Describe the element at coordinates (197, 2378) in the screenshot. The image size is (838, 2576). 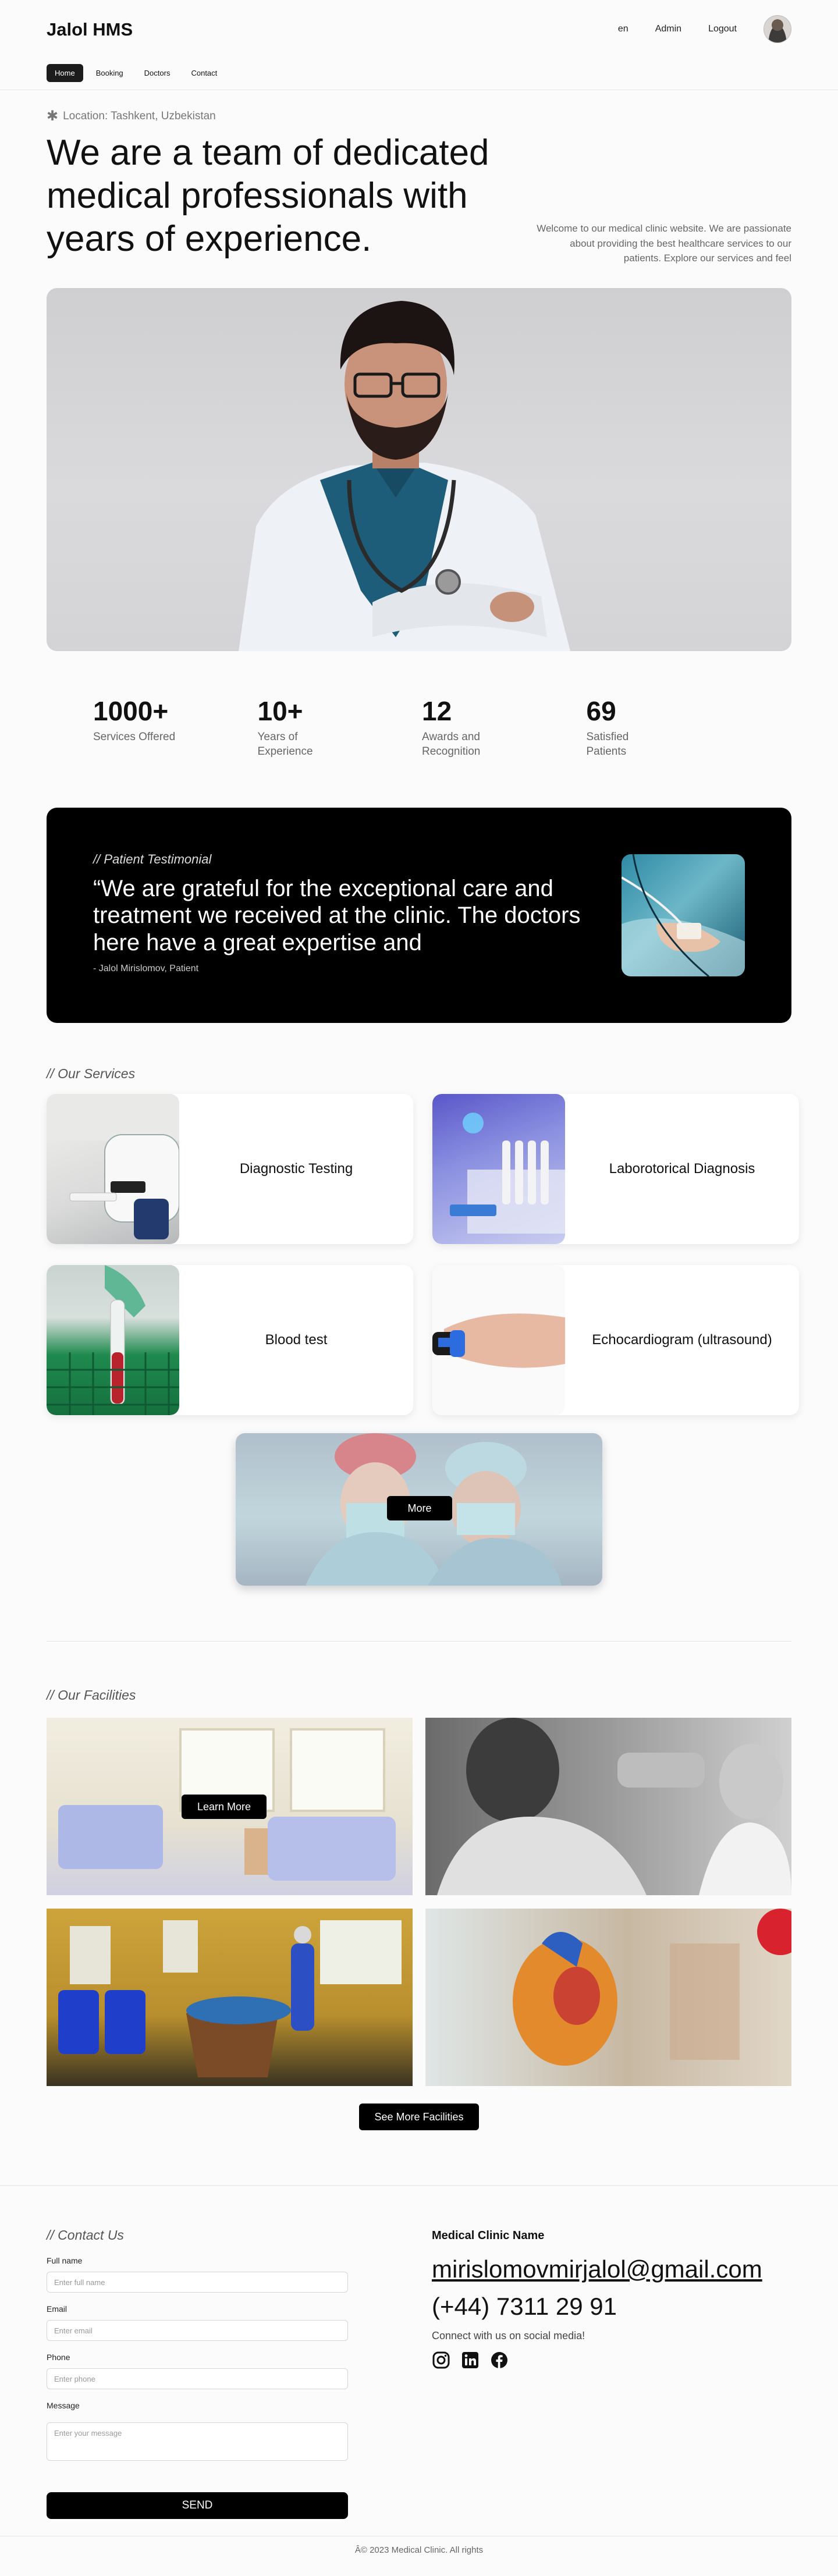
I see `phone-input` at that location.